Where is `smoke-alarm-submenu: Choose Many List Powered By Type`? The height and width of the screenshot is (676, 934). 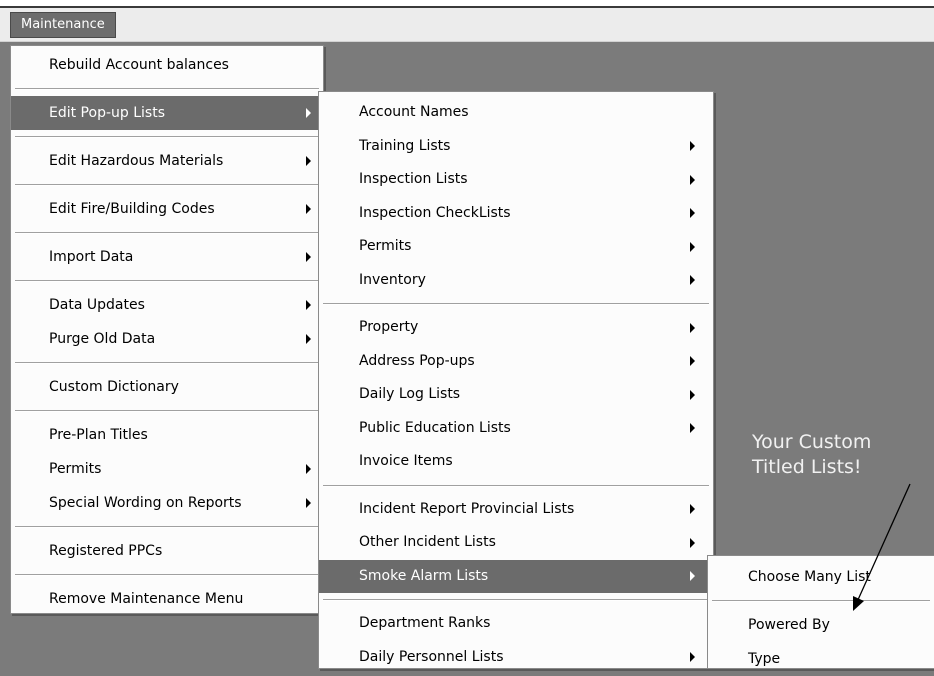 smoke-alarm-submenu: Choose Many List Powered By Type is located at coordinates (820, 612).